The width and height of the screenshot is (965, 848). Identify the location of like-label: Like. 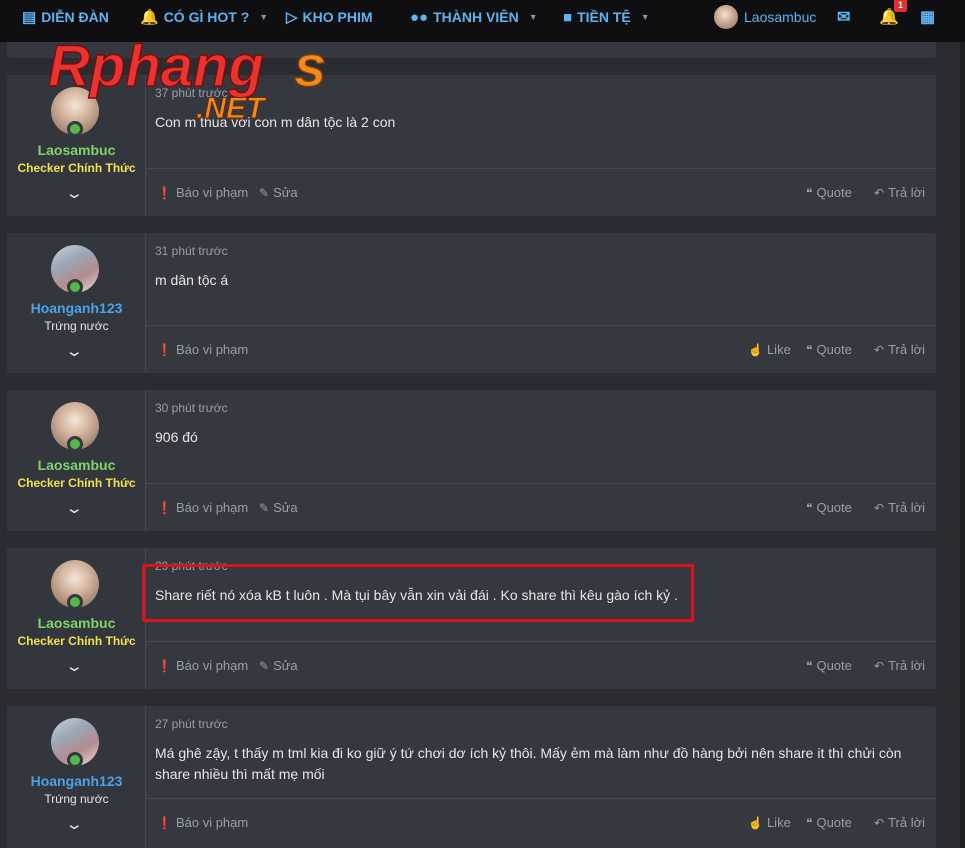
(778, 822).